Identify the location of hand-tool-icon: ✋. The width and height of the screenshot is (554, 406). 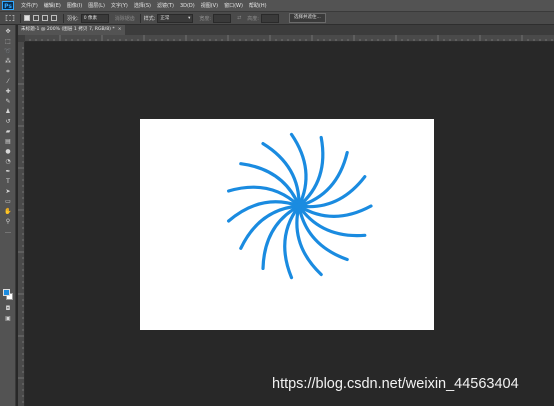
(8, 212).